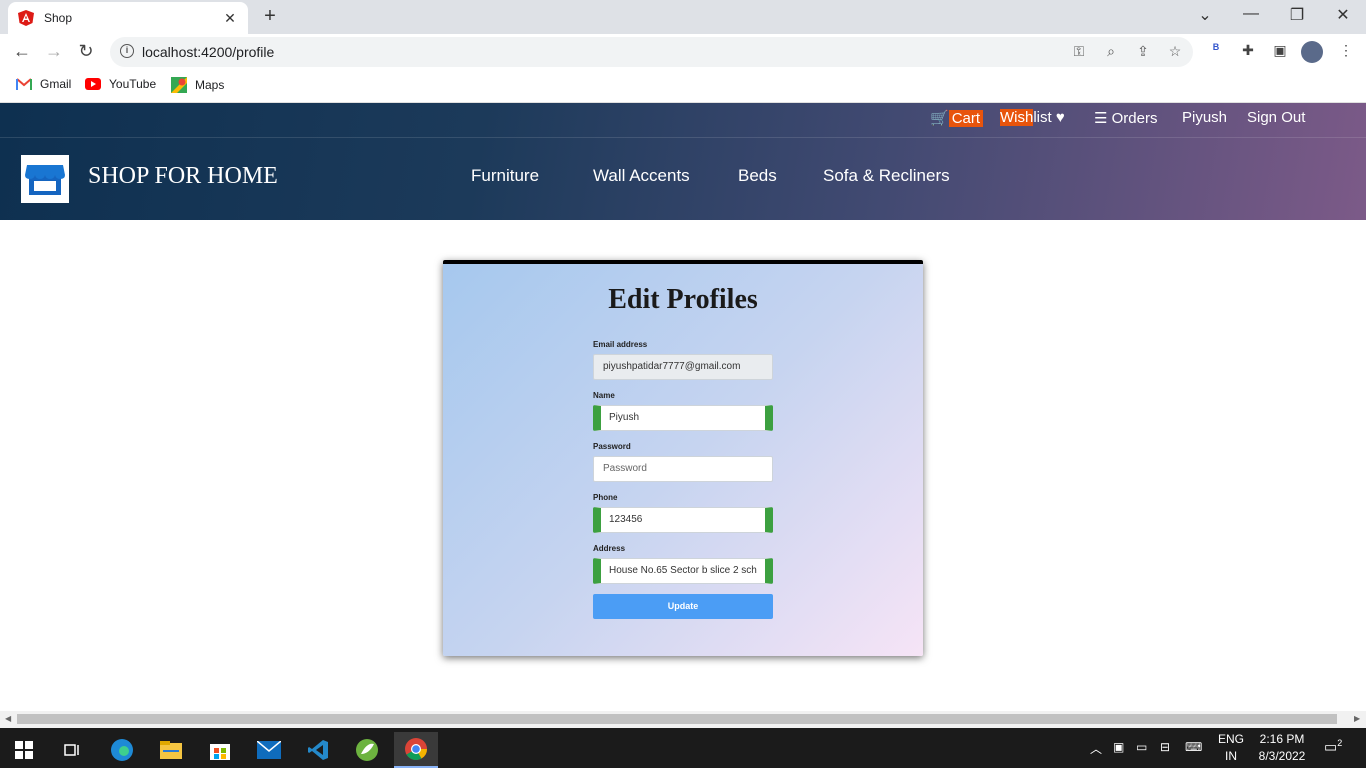  Describe the element at coordinates (179, 85) in the screenshot. I see `maps-icon` at that location.